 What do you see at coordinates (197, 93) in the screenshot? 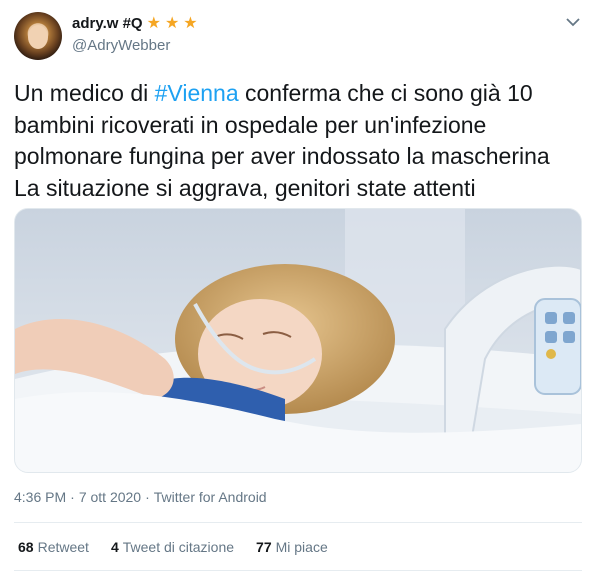
I see `hashtag-link: #Vienna` at bounding box center [197, 93].